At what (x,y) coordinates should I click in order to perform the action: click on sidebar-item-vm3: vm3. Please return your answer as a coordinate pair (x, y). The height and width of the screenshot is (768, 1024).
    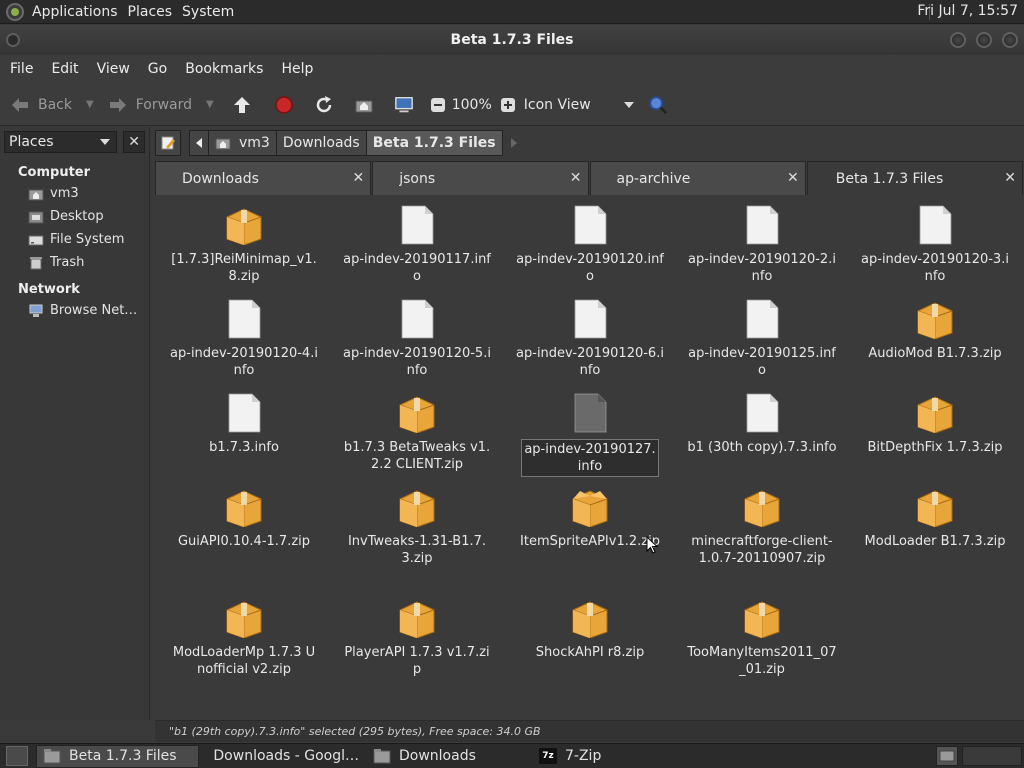
    Looking at the image, I should click on (74, 193).